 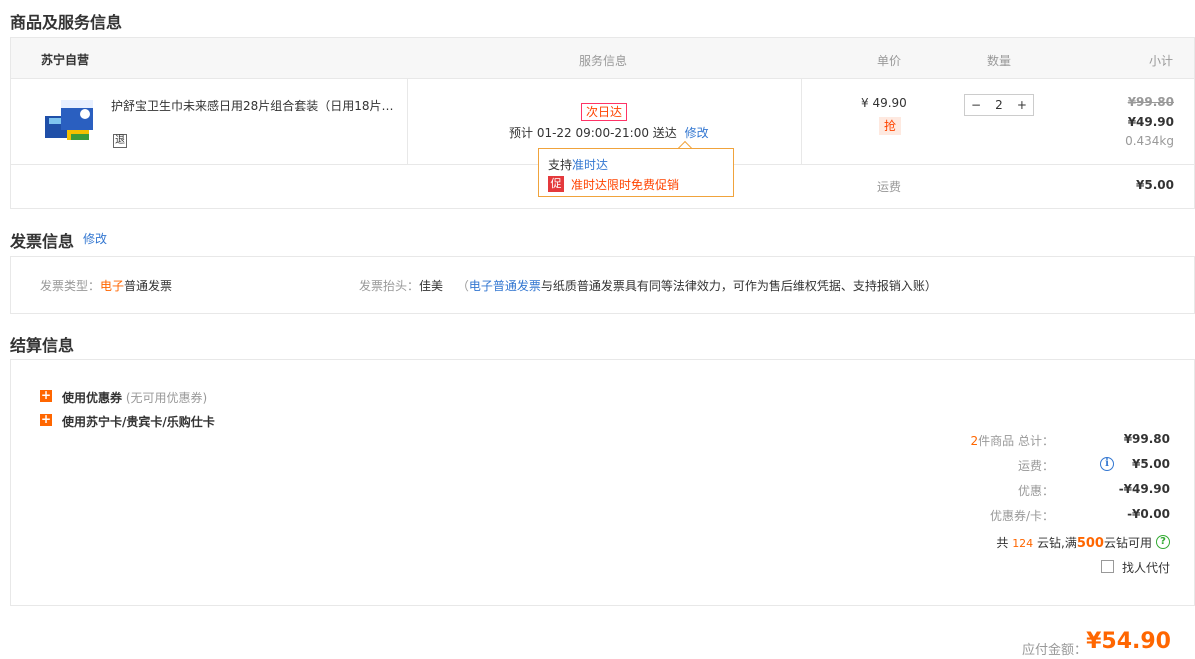 I want to click on delivery-estimate-text: 预计 01-22 09:00-21:00 送达, so click(x=593, y=133).